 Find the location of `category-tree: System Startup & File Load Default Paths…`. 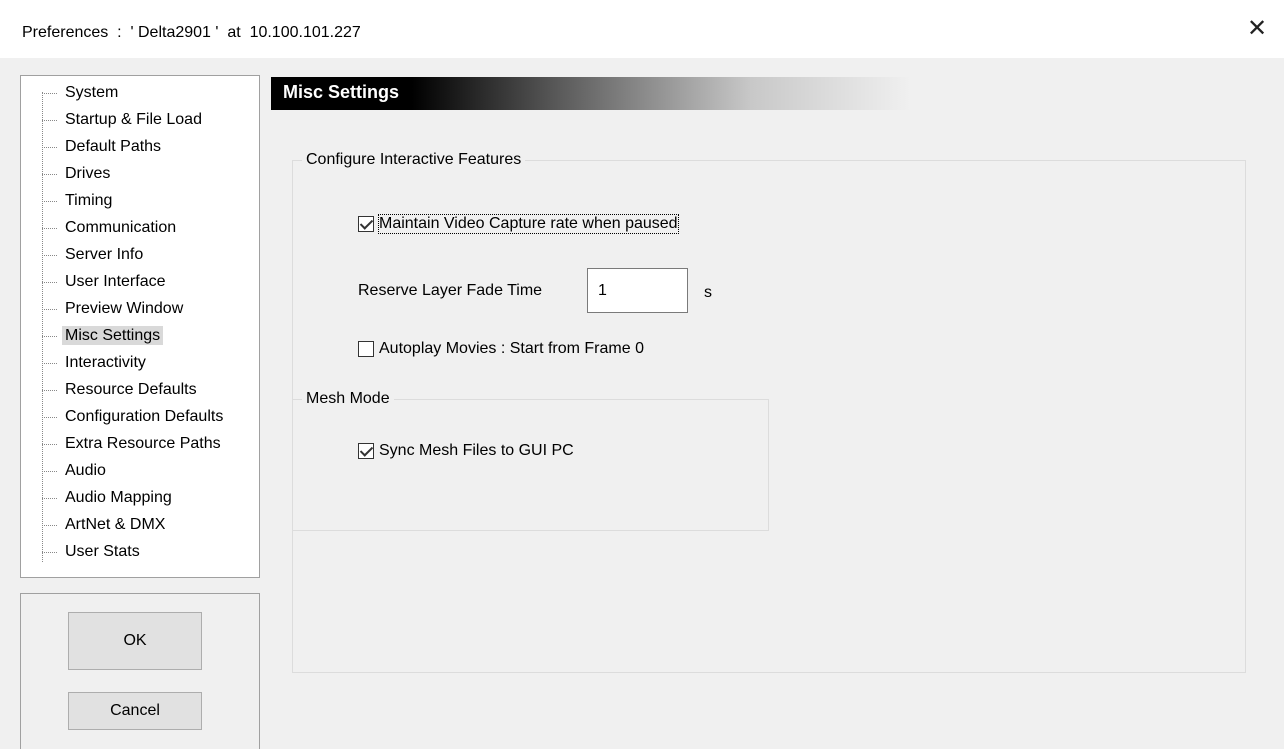

category-tree: System Startup & File Load Default Paths… is located at coordinates (140, 326).